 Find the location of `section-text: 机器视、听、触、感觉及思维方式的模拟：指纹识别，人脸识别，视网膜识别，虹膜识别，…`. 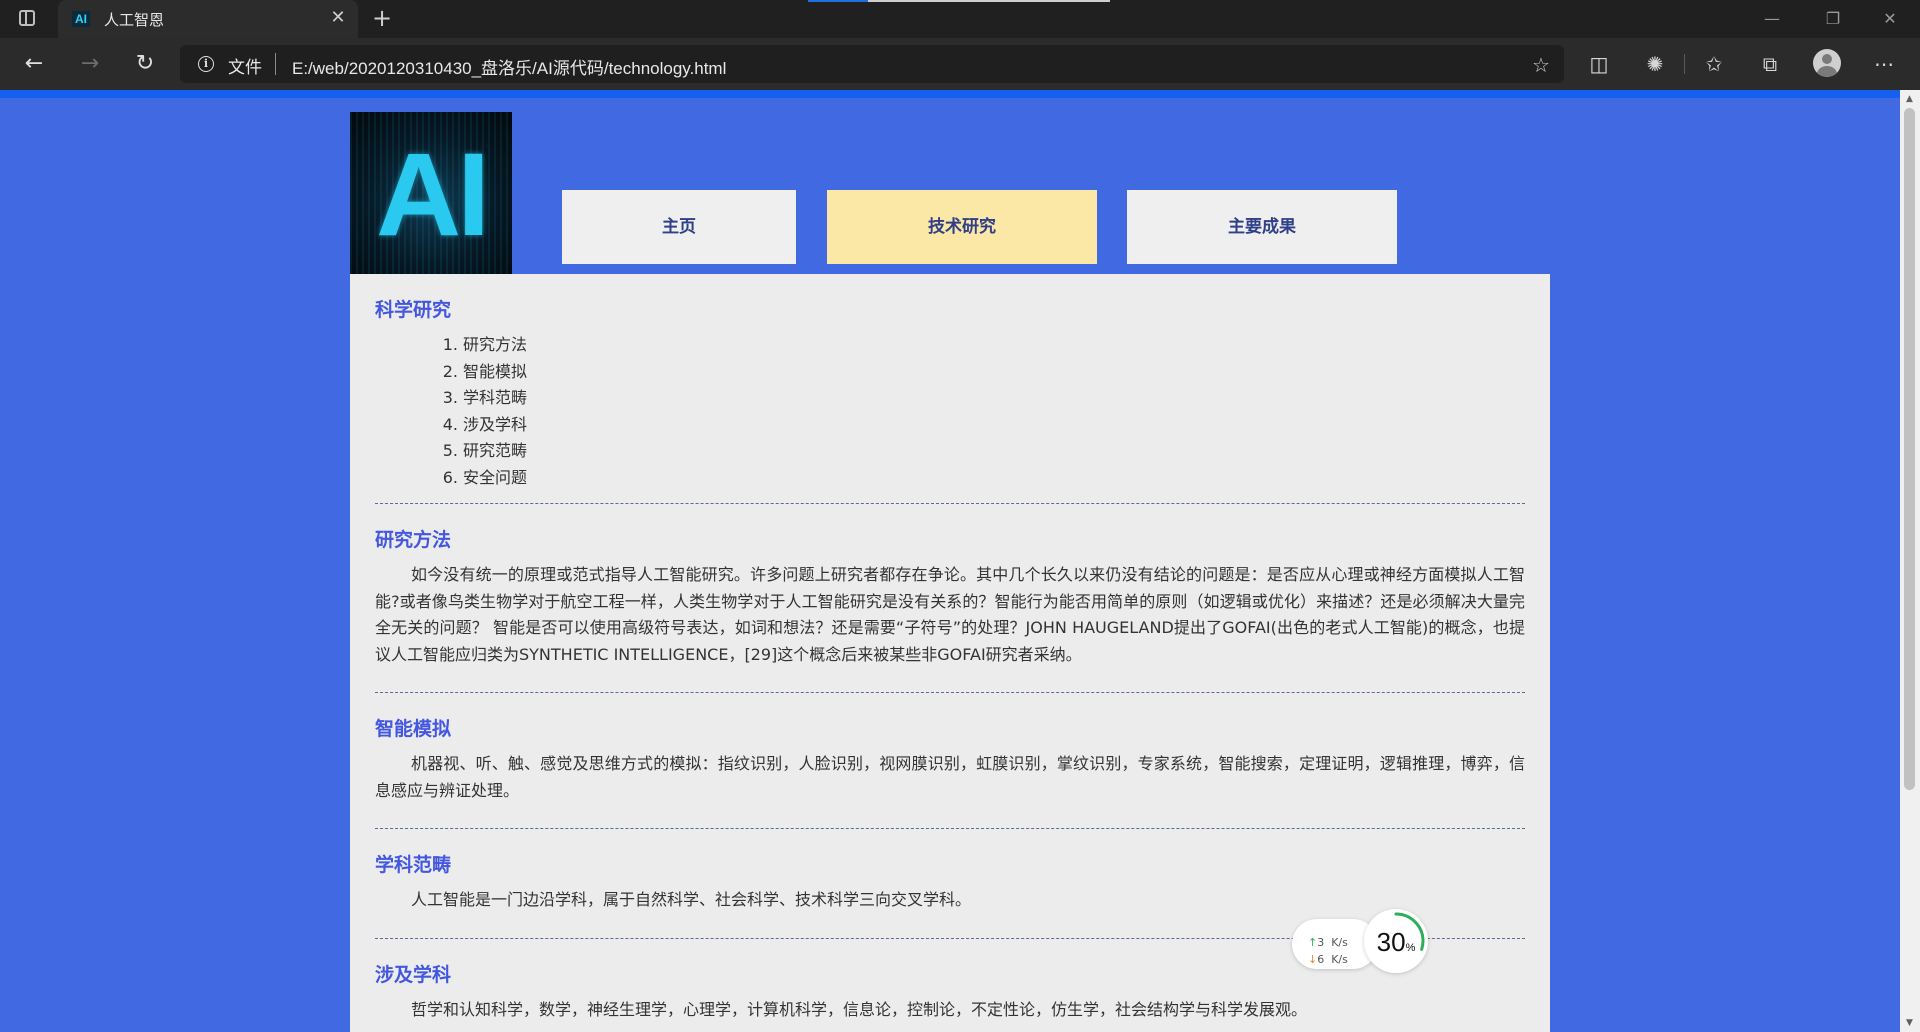

section-text: 机器视、听、触、感觉及思维方式的模拟：指纹识别，人脸识别，视网膜识别，虹膜识别，… is located at coordinates (950, 777).